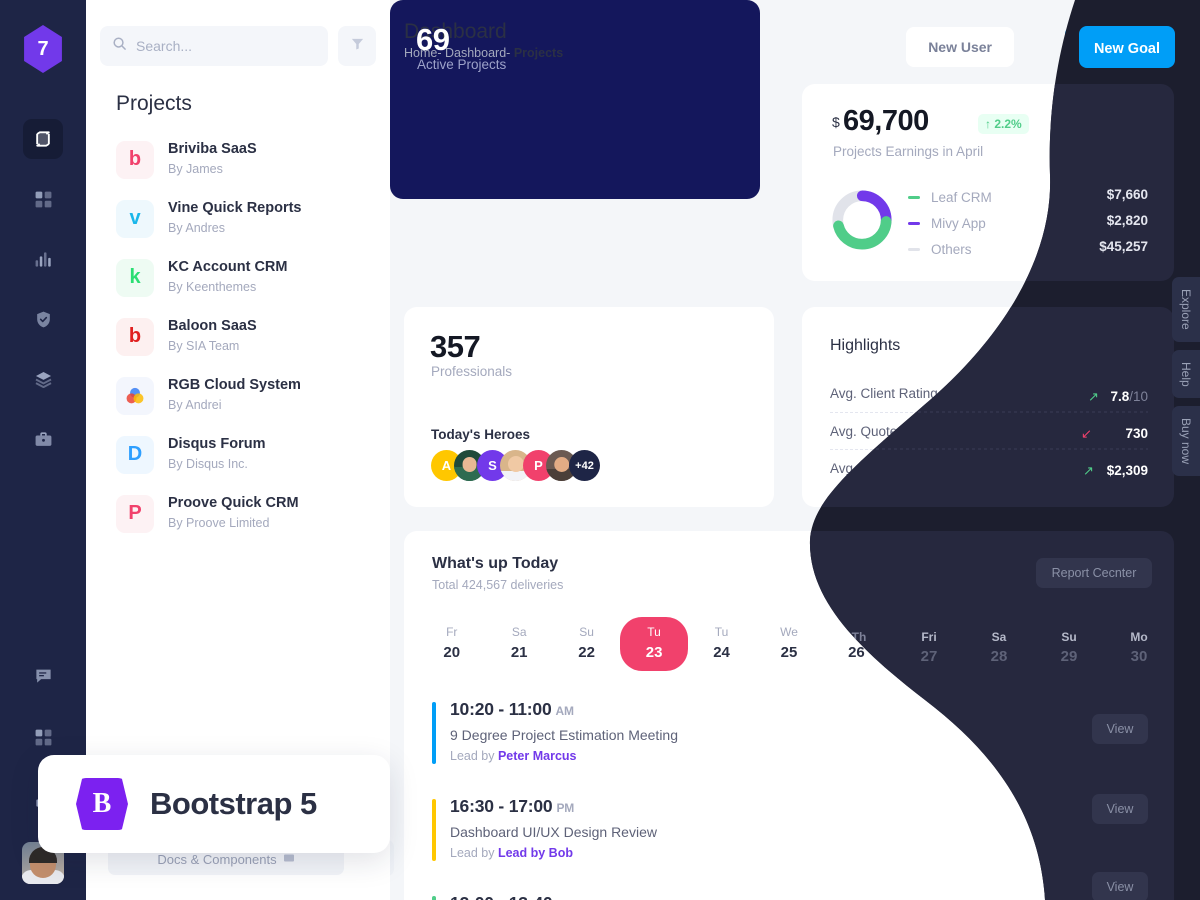  I want to click on legend-label: Leaf CRM, so click(961, 197).